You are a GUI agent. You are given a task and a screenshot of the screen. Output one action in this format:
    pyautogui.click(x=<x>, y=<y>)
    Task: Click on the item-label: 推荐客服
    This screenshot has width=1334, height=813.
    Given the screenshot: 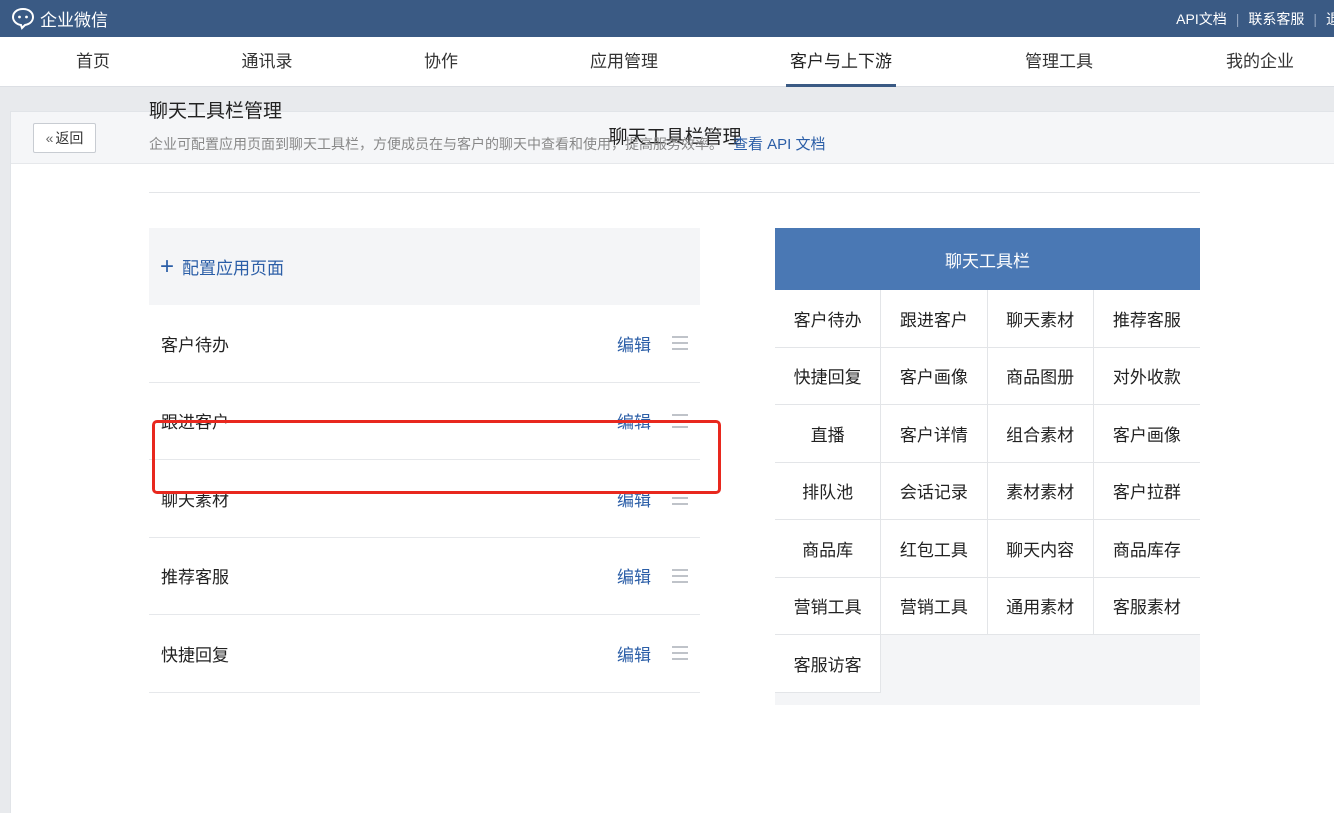 What is the action you would take?
    pyautogui.click(x=195, y=578)
    